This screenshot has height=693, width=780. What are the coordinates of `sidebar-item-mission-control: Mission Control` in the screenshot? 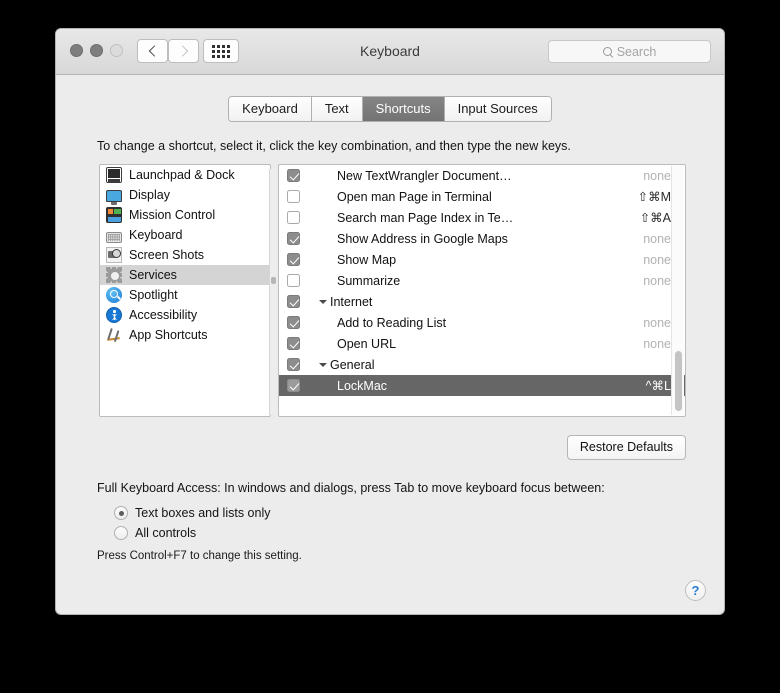 It's located at (185, 215).